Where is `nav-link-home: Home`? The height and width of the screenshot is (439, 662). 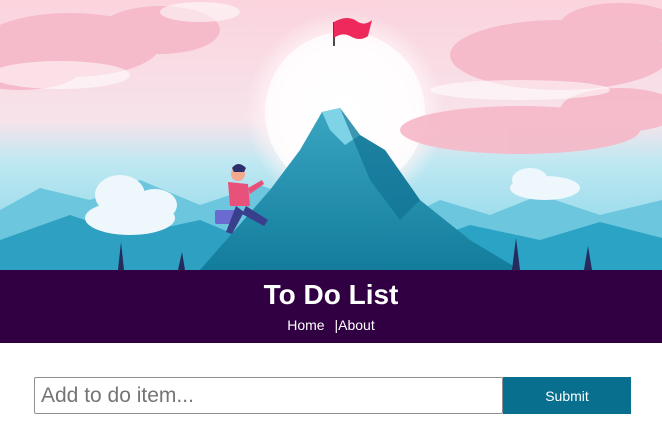
nav-link-home: Home is located at coordinates (305, 325).